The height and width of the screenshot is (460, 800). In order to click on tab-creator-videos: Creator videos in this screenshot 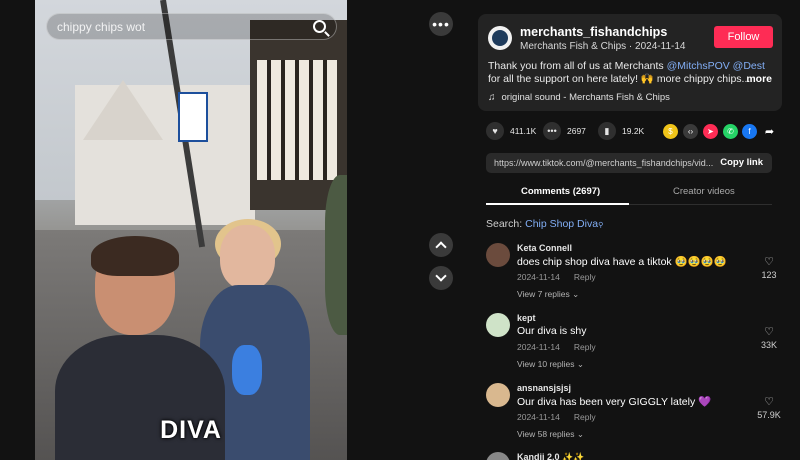, I will do `click(704, 191)`.